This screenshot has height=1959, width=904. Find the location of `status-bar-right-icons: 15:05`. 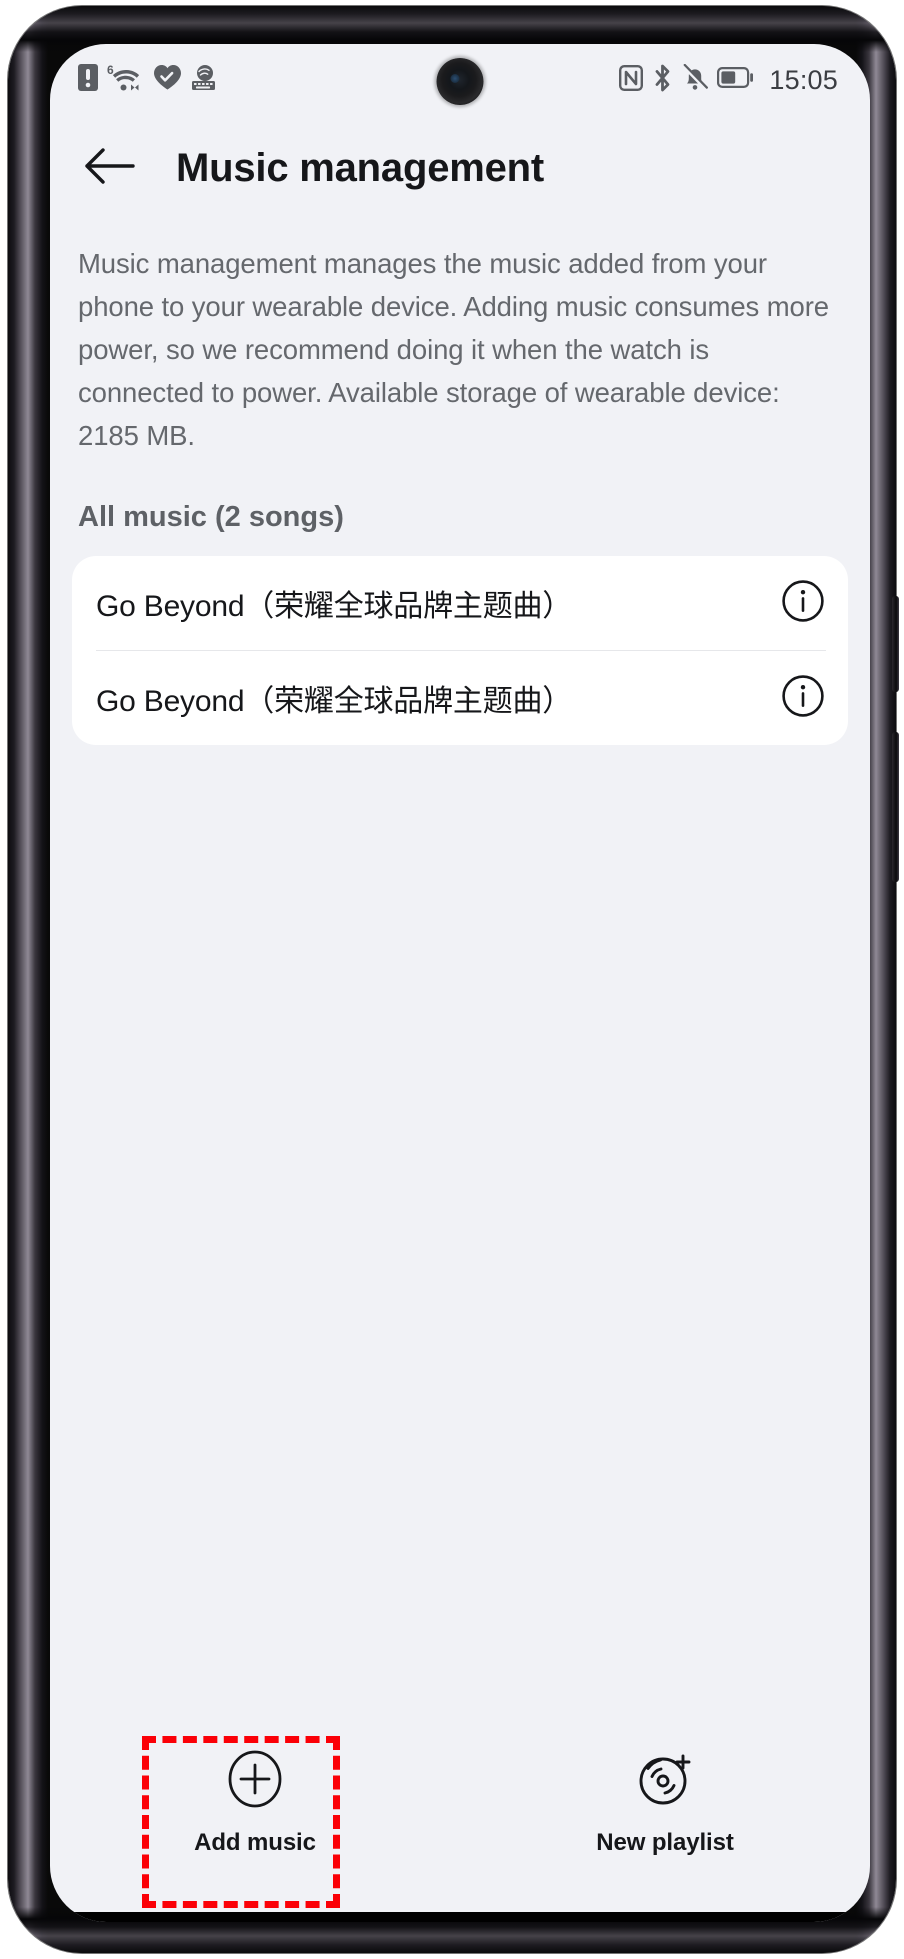

status-bar-right-icons: 15:05 is located at coordinates (728, 80).